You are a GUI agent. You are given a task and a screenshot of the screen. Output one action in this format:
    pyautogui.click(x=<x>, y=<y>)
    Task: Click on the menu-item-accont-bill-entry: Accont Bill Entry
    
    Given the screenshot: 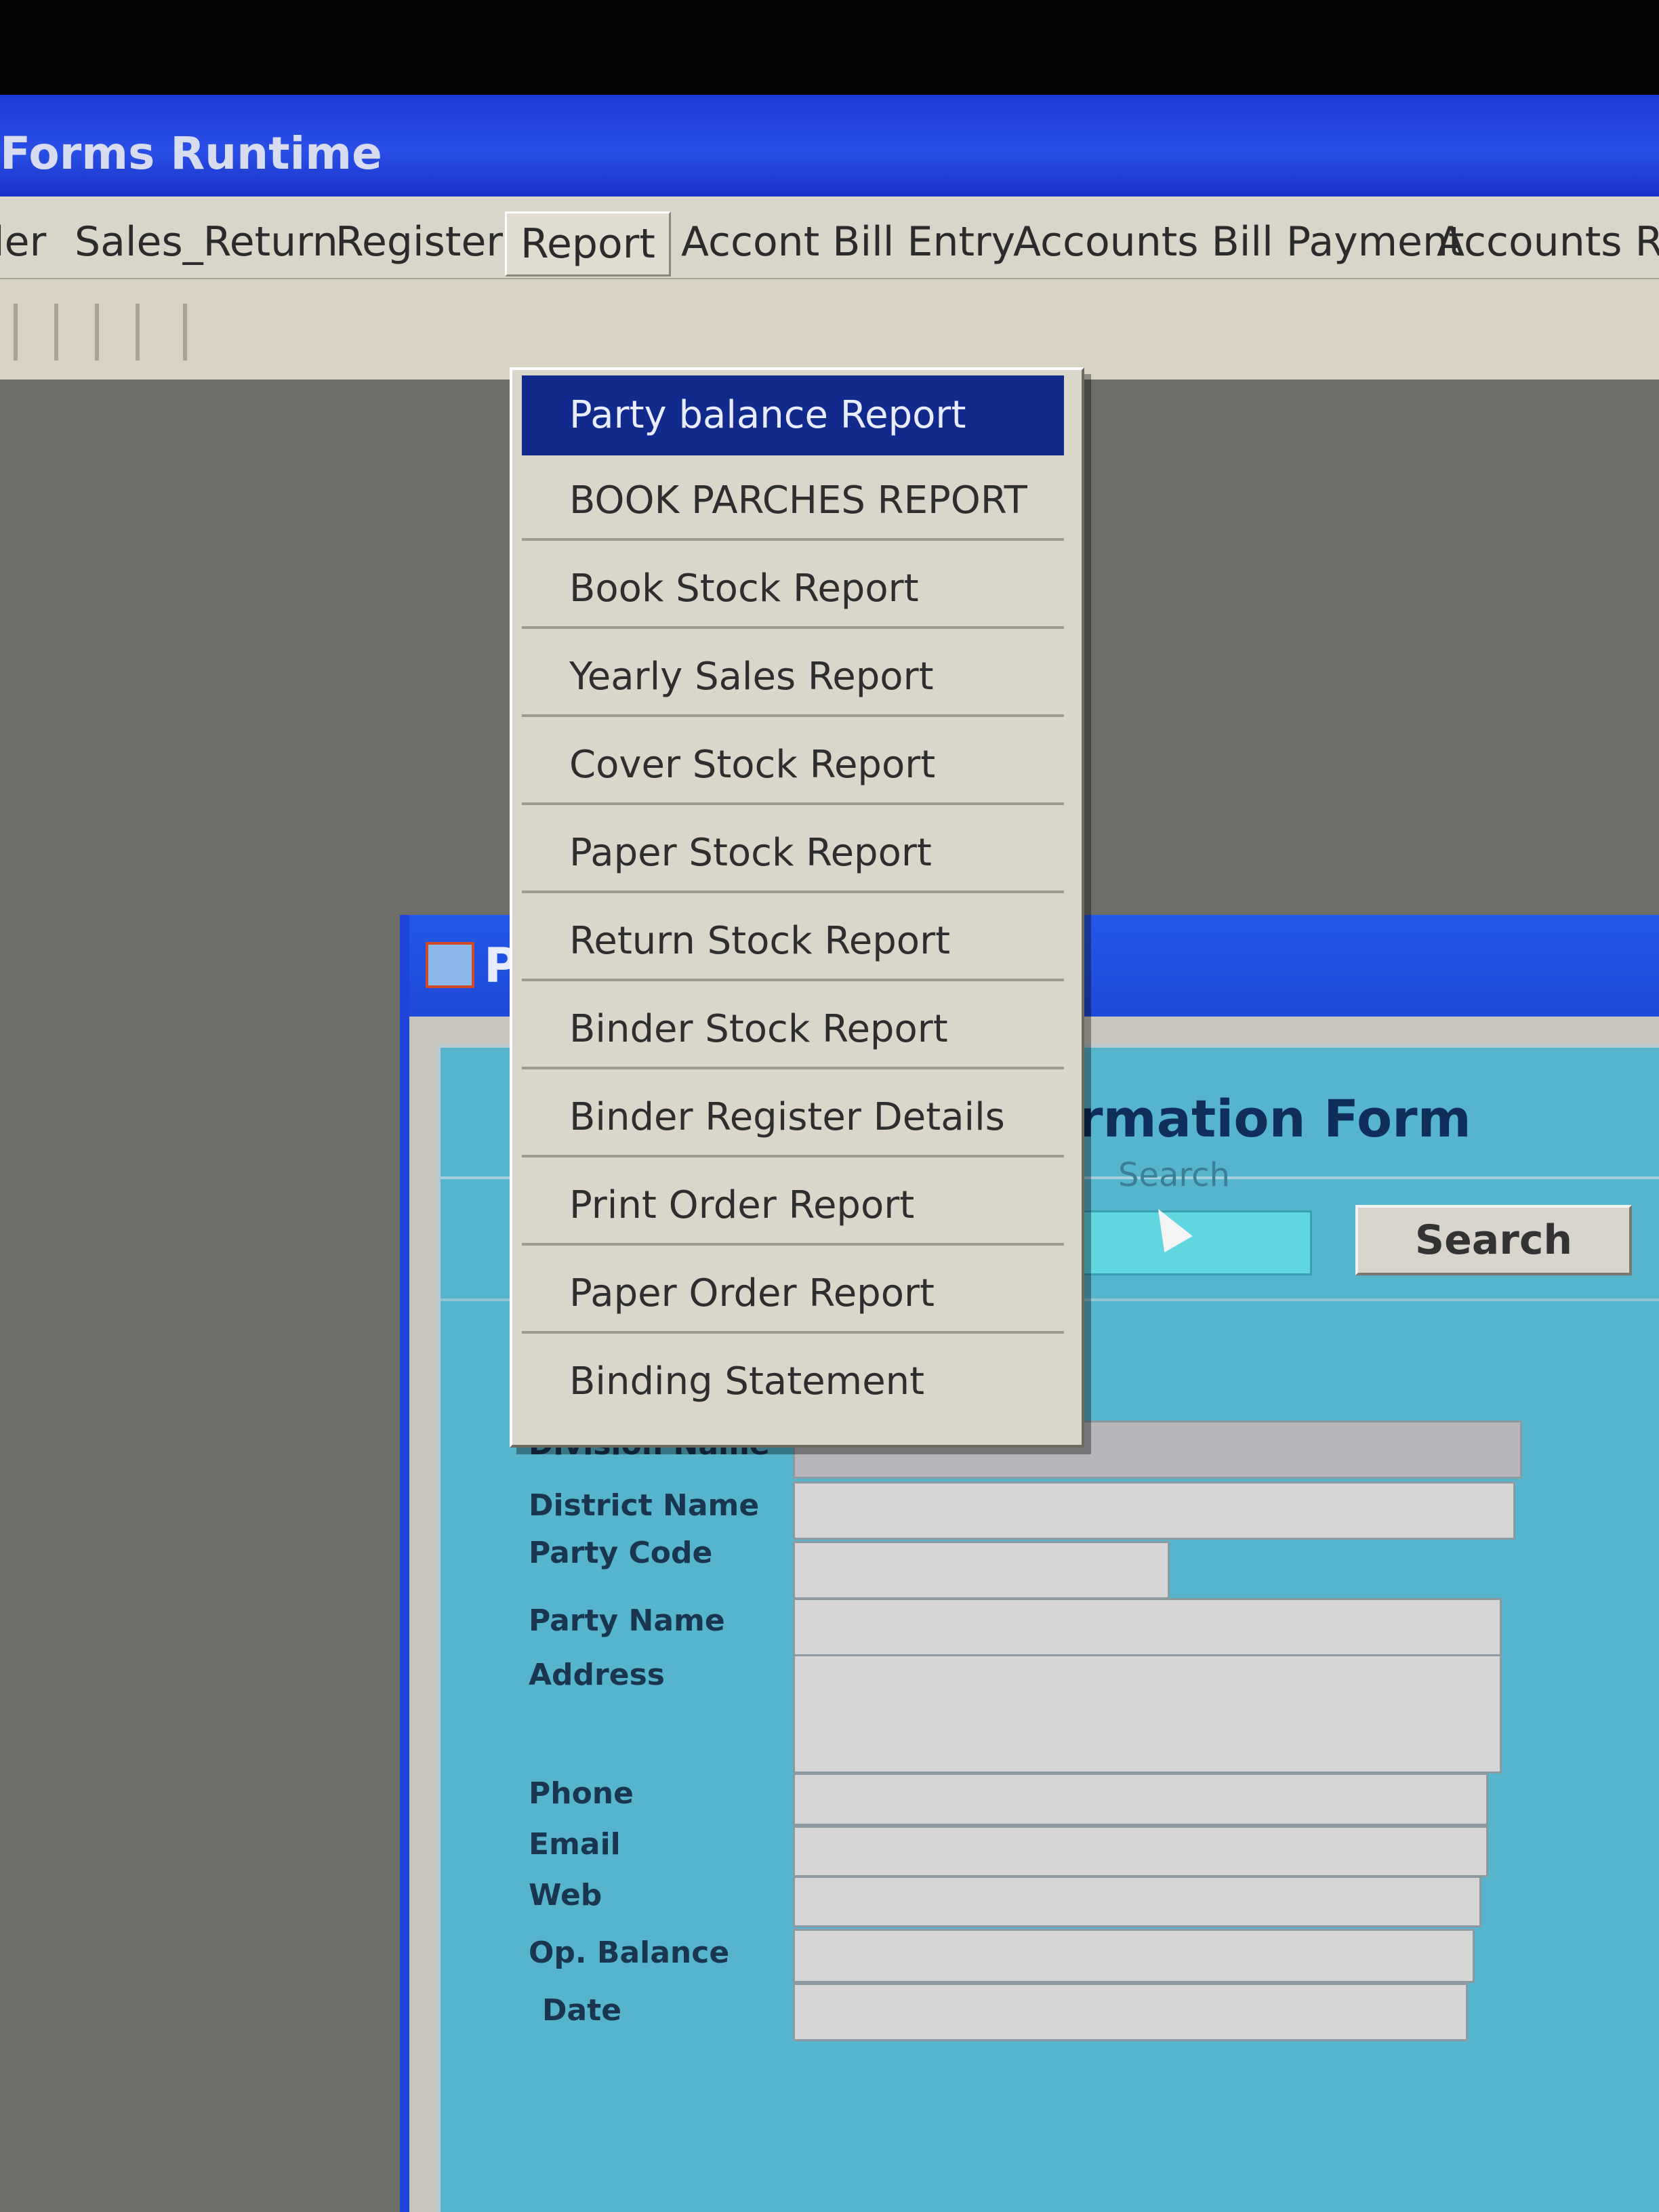 What is the action you would take?
    pyautogui.click(x=848, y=241)
    